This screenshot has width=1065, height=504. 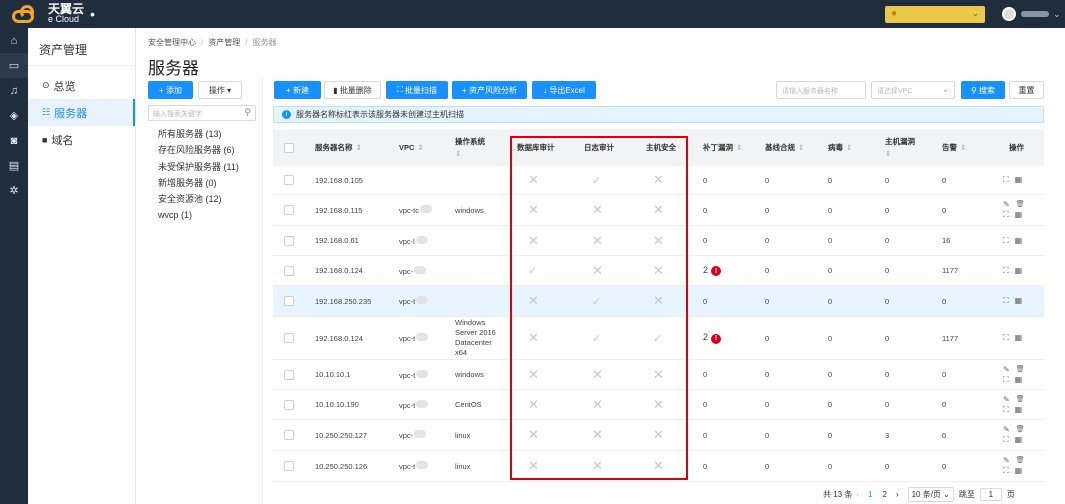 What do you see at coordinates (332, 374) in the screenshot?
I see `server-name: 10.10.10.1` at bounding box center [332, 374].